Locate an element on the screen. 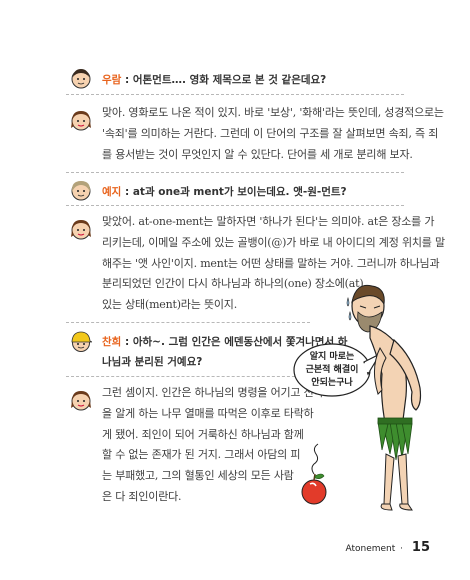 The width and height of the screenshot is (470, 580). question-text: 어톤먼트…. 영화 제목으로 본 것 같은데요? is located at coordinates (229, 80).